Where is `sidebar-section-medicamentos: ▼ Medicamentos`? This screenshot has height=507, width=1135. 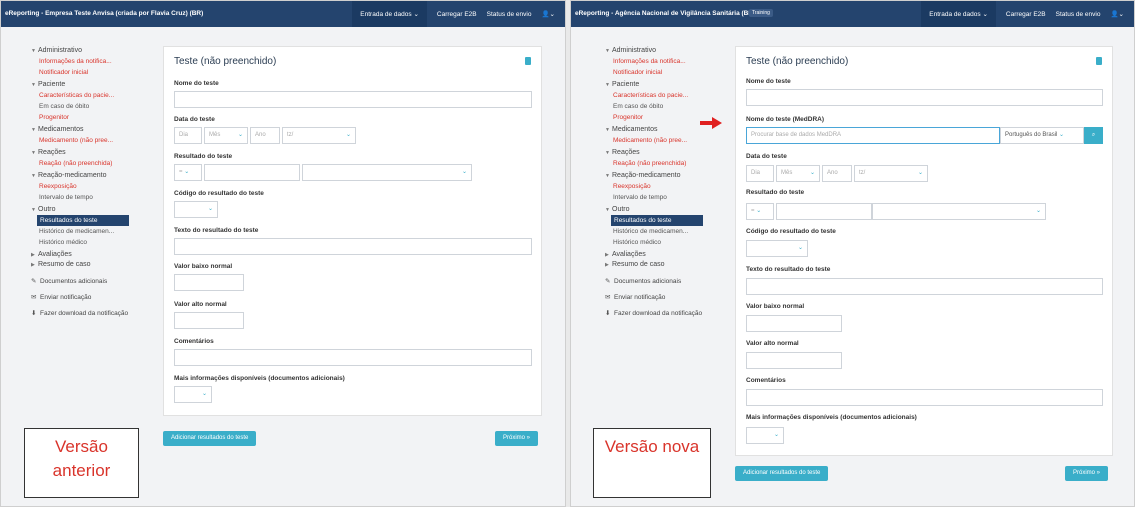
sidebar-section-medicamentos: ▼ Medicamentos is located at coordinates (91, 129).